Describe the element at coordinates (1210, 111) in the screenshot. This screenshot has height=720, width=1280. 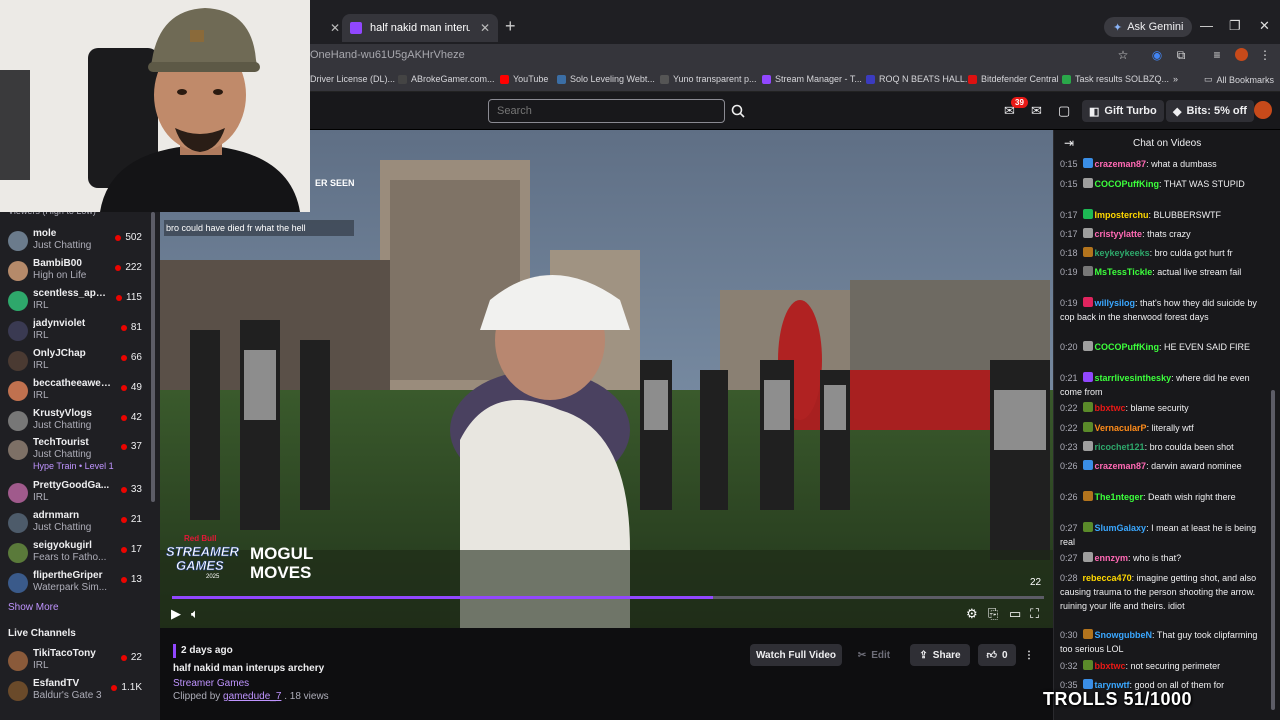
I see `bits-button: ◆ Bits: 5% off` at that location.